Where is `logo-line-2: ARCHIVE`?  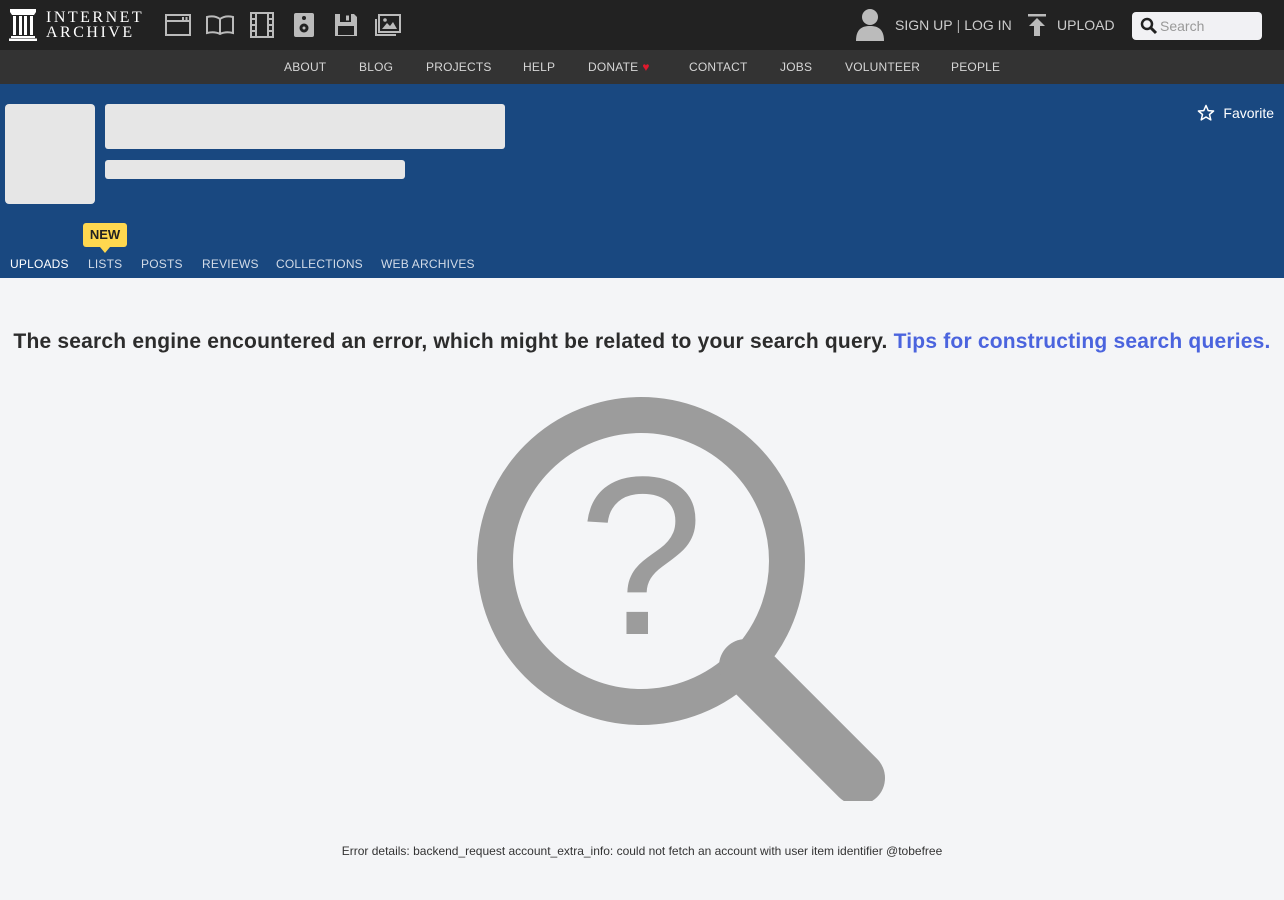 logo-line-2: ARCHIVE is located at coordinates (90, 32).